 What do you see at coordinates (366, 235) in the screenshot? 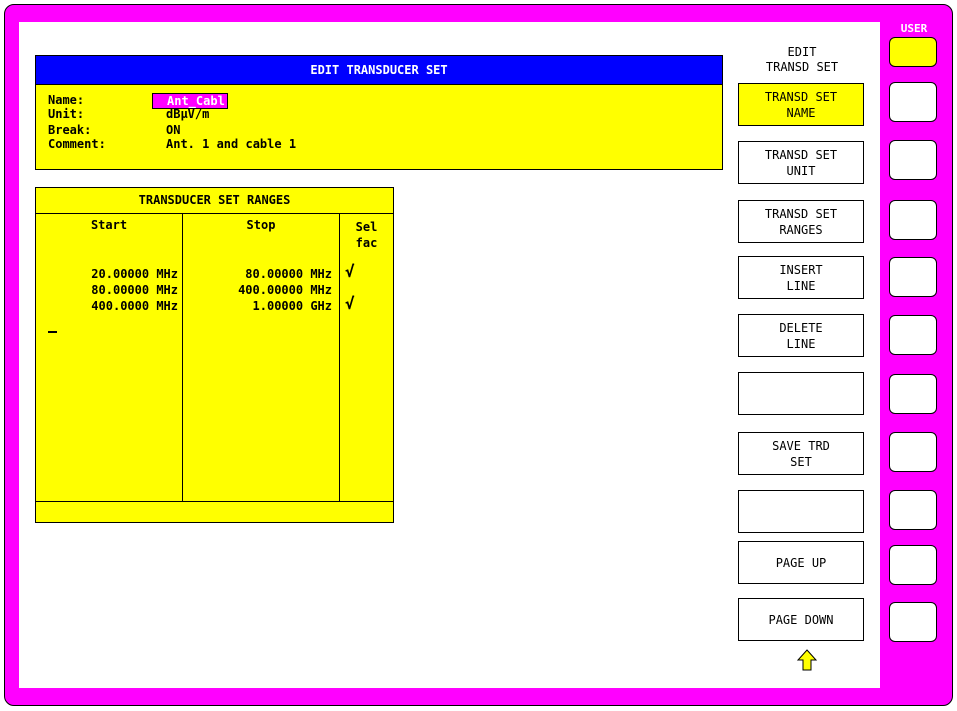
I see `sel-column-header: Sel fac` at bounding box center [366, 235].